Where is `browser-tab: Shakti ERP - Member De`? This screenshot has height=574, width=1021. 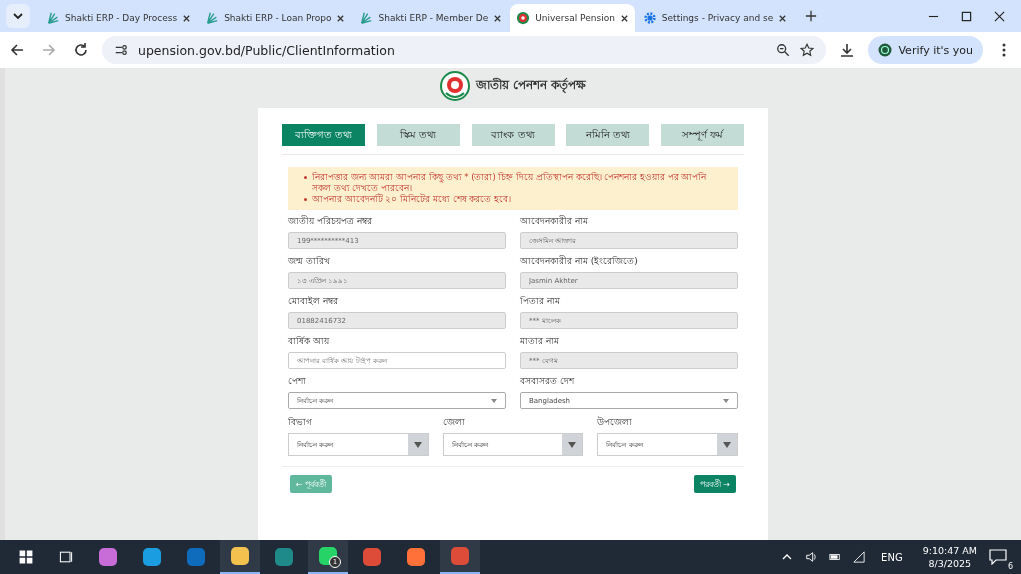
browser-tab: Shakti ERP - Member De is located at coordinates (431, 18).